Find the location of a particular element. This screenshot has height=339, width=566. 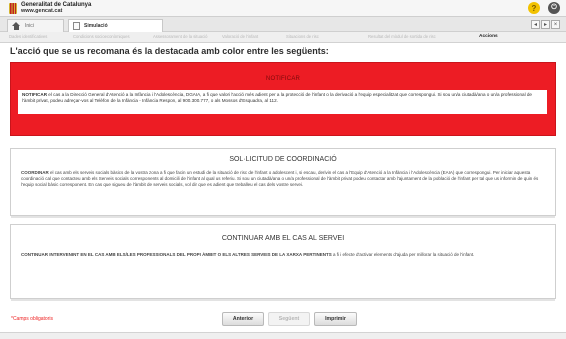

step-assessorament: Assessorament de la situació is located at coordinates (180, 36).